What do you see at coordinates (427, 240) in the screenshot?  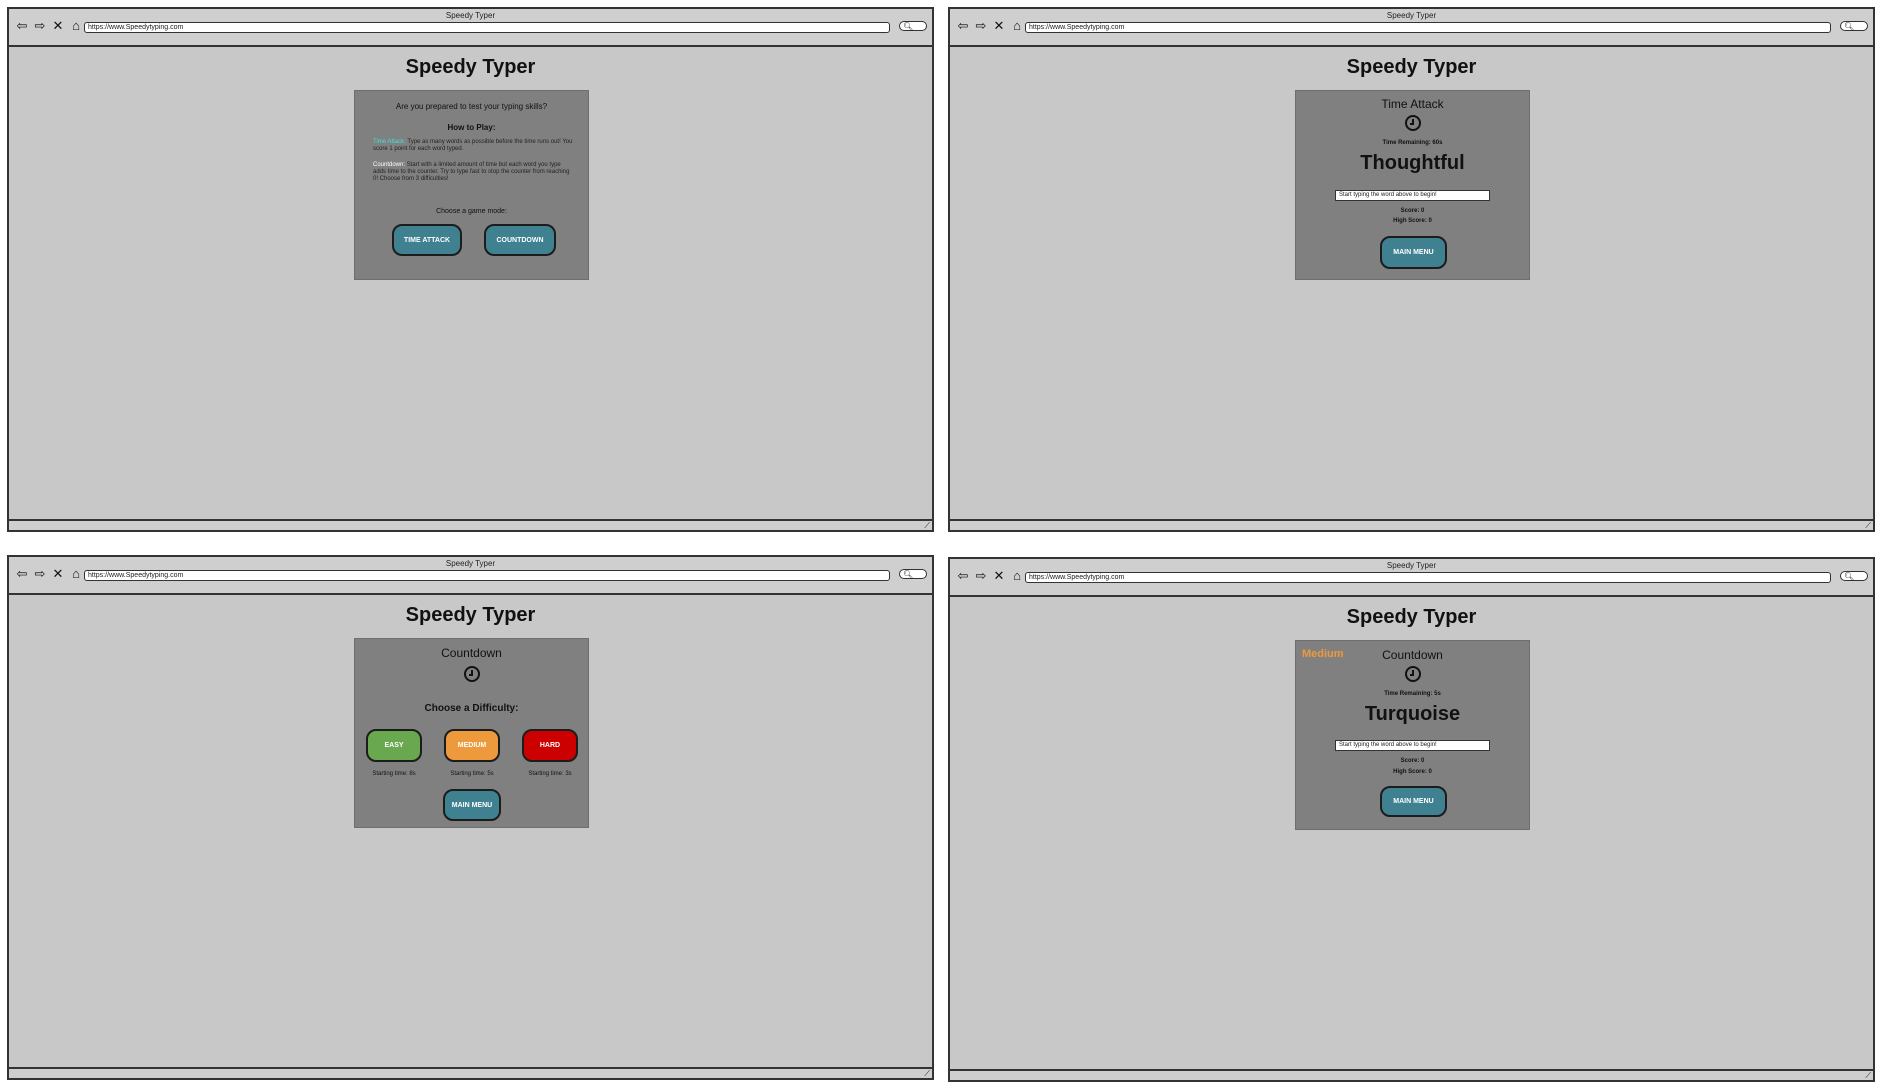 I see `time-attack-button: TIME ATTACK` at bounding box center [427, 240].